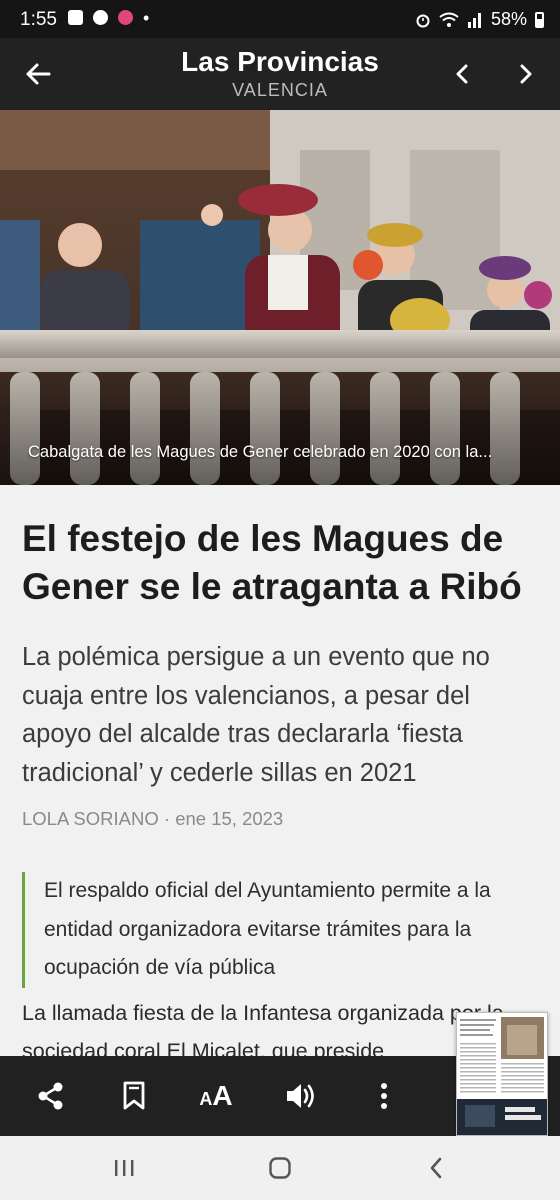  What do you see at coordinates (90, 818) in the screenshot?
I see `author-name: LOLA SORIANO` at bounding box center [90, 818].